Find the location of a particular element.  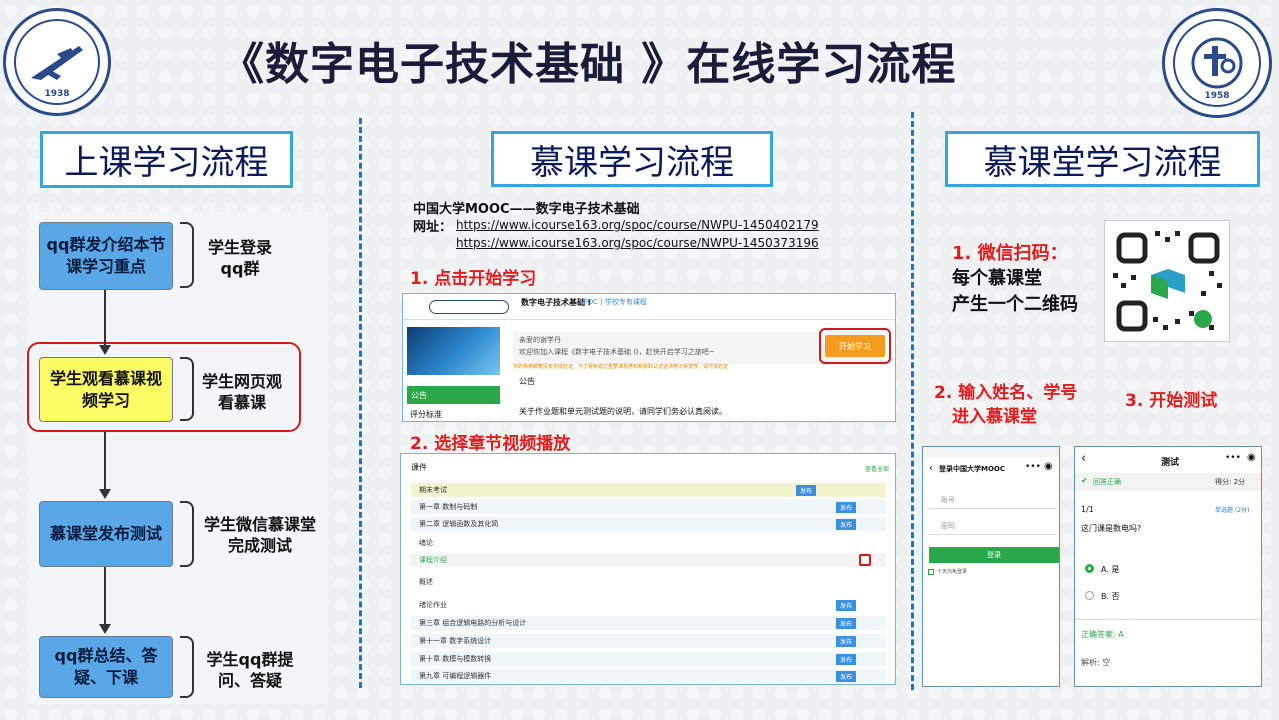

arrow-3-head is located at coordinates (105, 629).